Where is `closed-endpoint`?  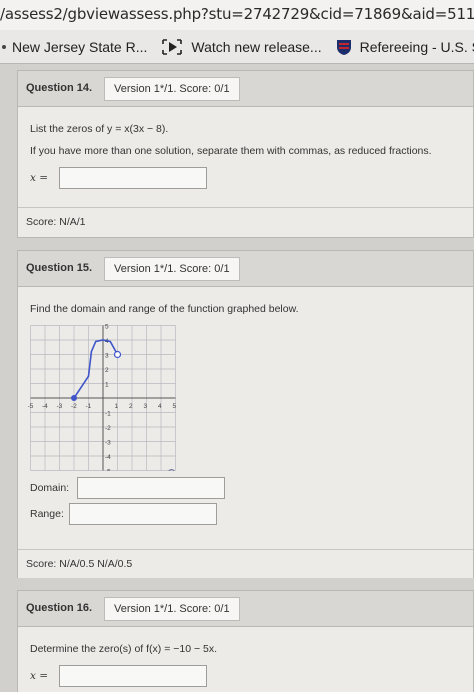
closed-endpoint is located at coordinates (74, 398).